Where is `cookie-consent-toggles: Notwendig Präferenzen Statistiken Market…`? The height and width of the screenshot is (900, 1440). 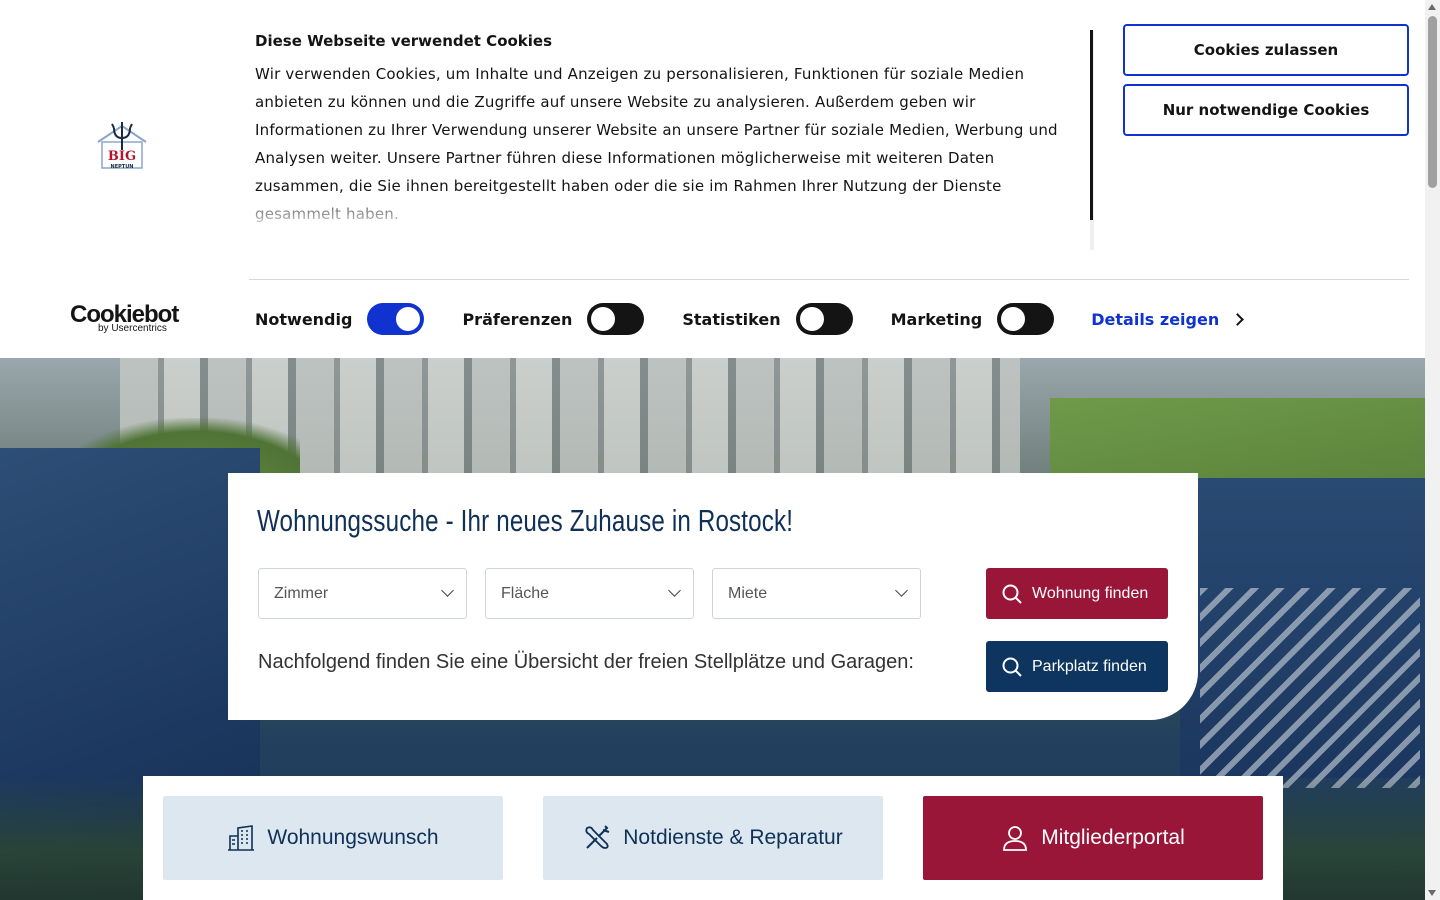
cookie-consent-toggles: Notwendig Präferenzen Statistiken Market… is located at coordinates (750, 319).